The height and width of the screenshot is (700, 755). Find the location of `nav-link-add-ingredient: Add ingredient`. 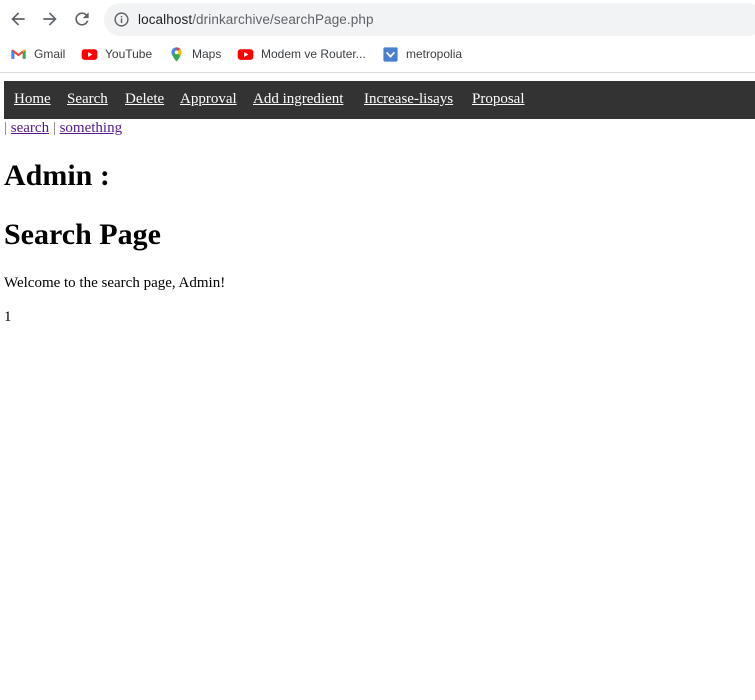

nav-link-add-ingredient: Add ingredient is located at coordinates (298, 99).